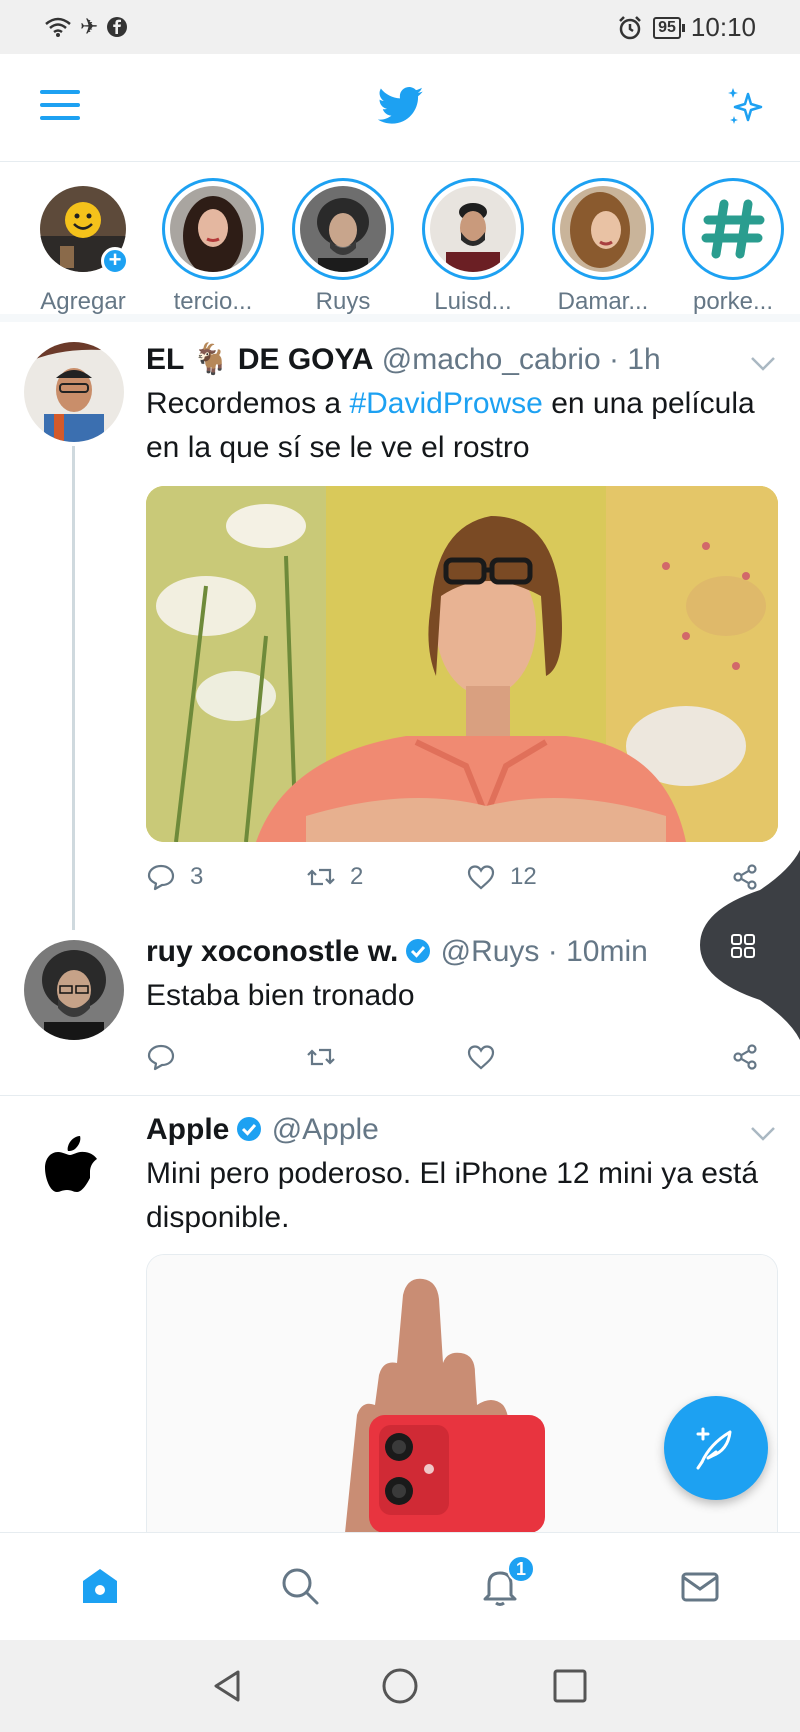  Describe the element at coordinates (60, 108) in the screenshot. I see `menu-icon` at that location.